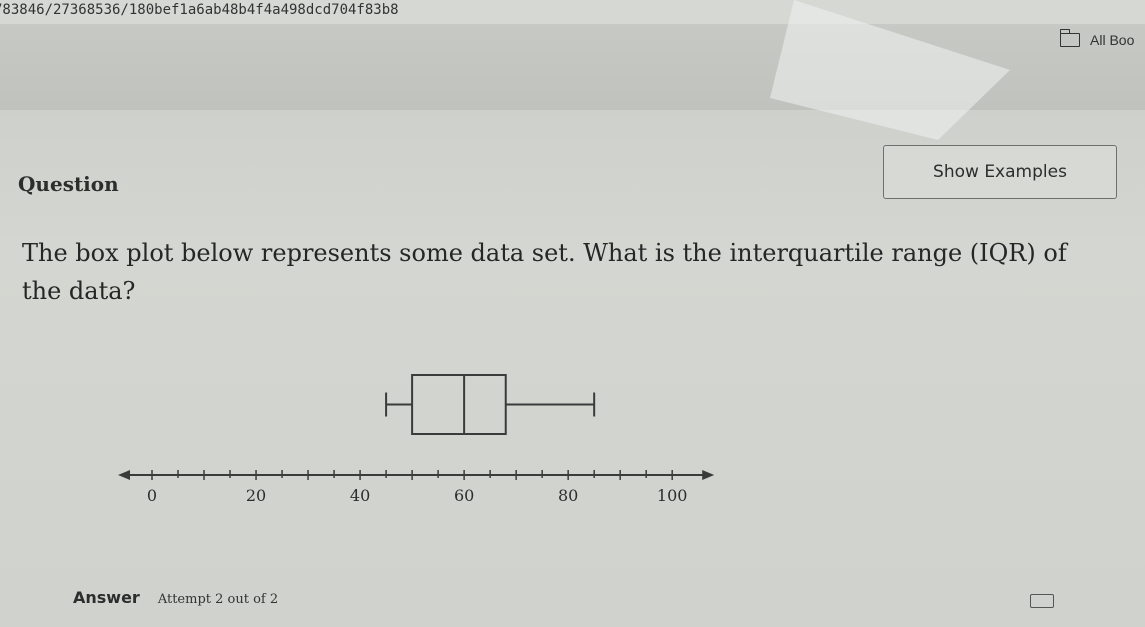 Image resolution: width=1145 pixels, height=627 pixels. What do you see at coordinates (708, 475) in the screenshot?
I see `axis-arrow-right` at bounding box center [708, 475].